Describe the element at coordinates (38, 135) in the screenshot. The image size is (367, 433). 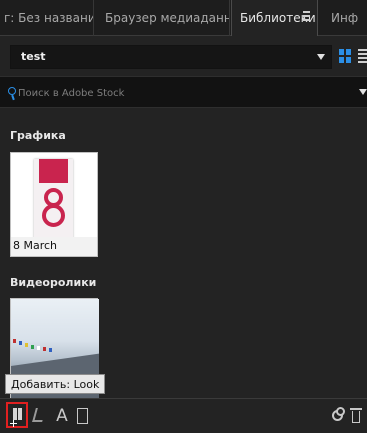
I see `section-title-graphics: Графика` at that location.